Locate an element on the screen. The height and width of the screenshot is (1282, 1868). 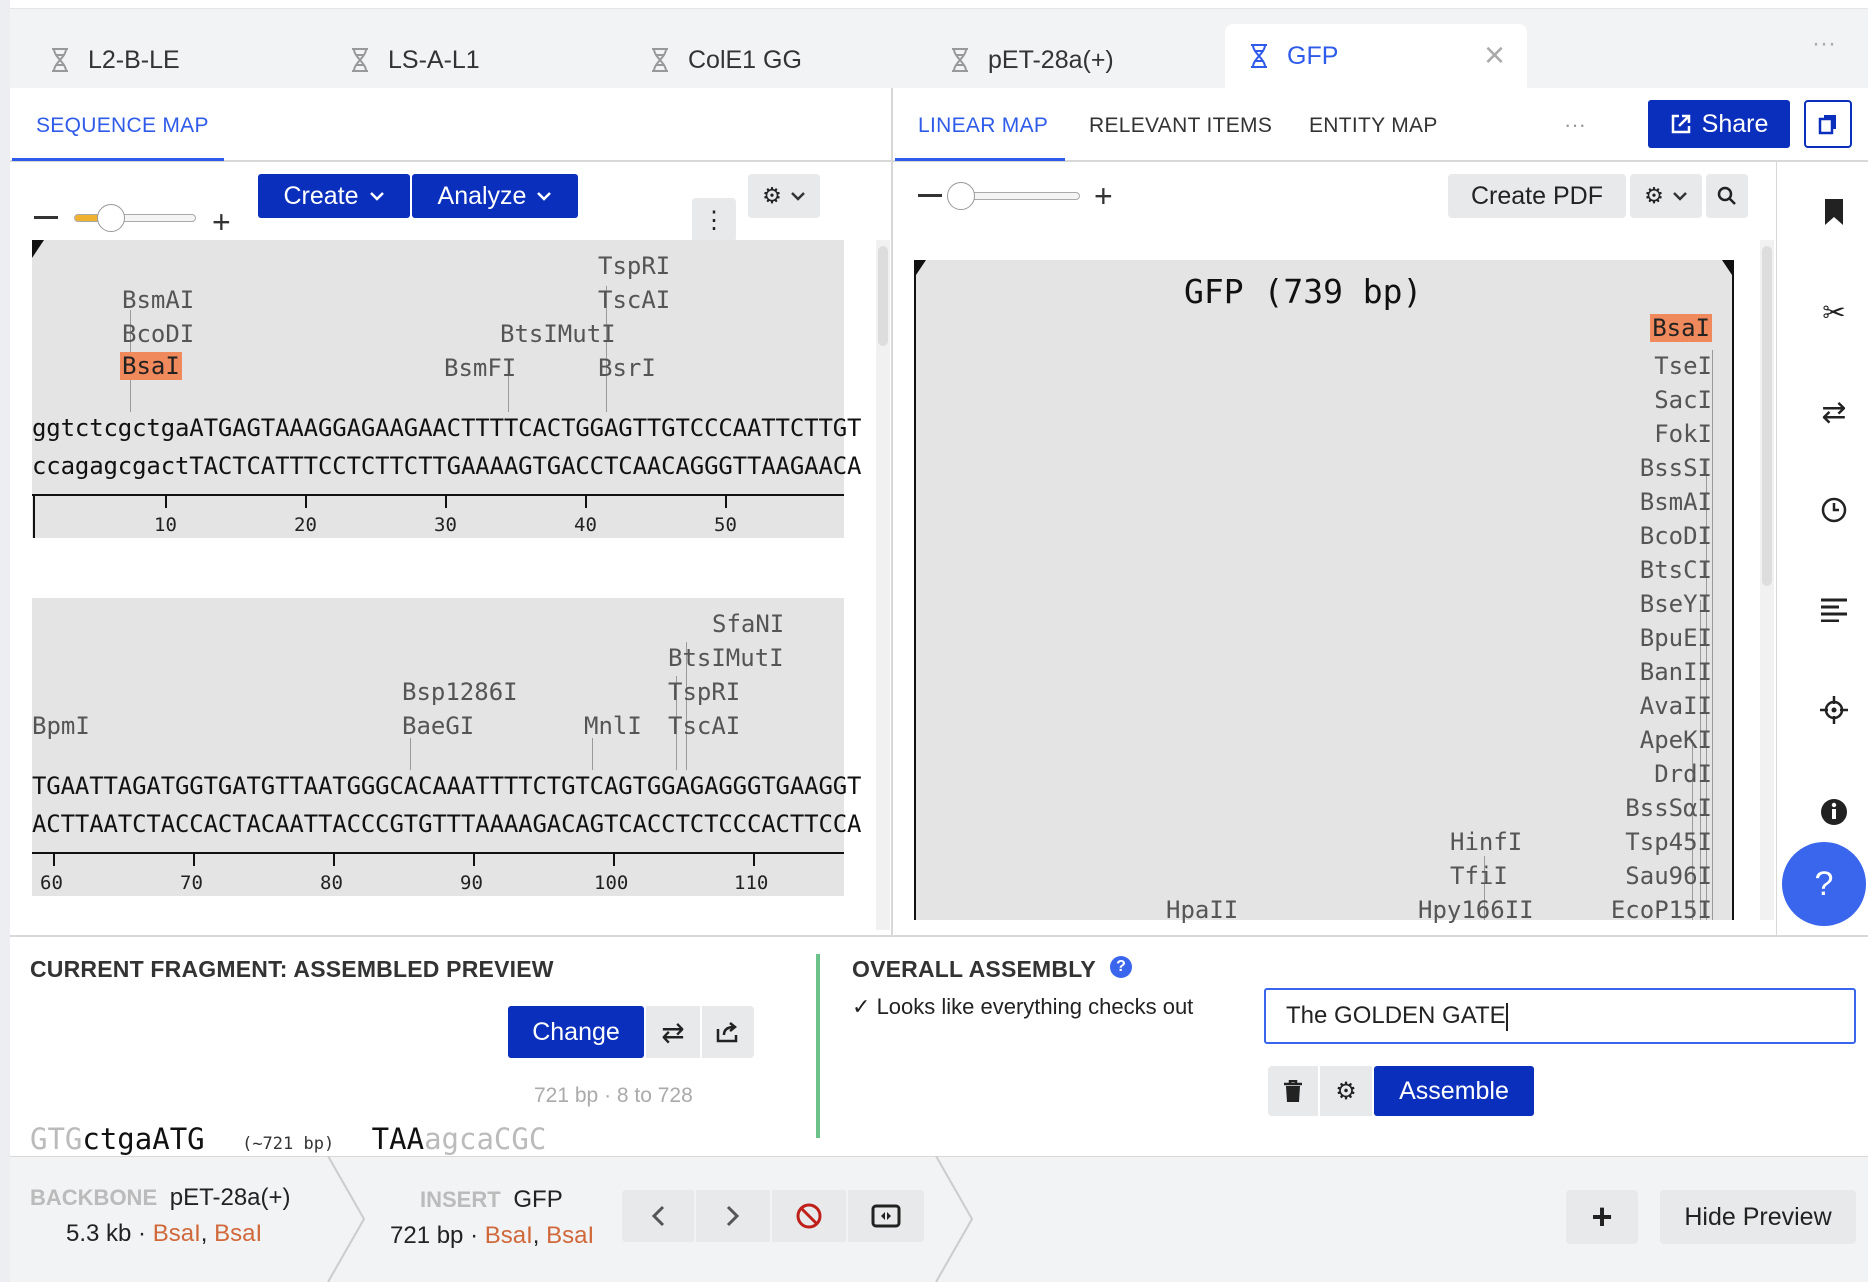
enzyme-label: FokI is located at coordinates (1683, 434).